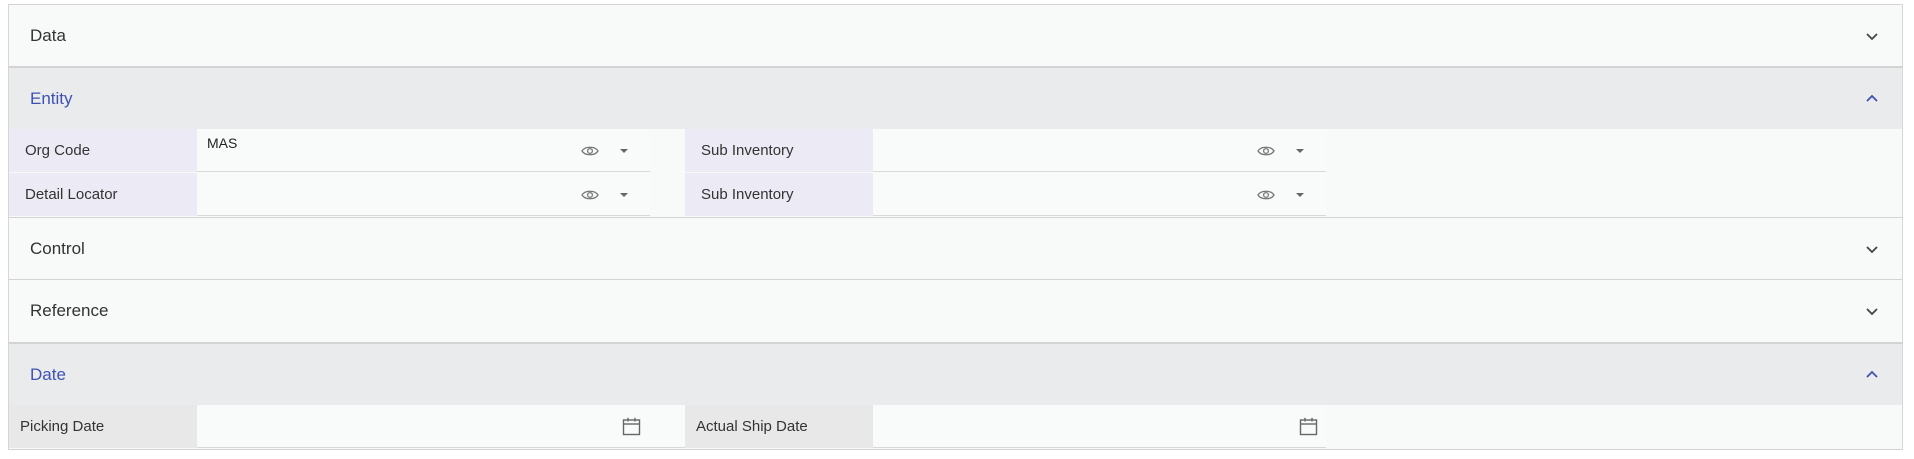 The height and width of the screenshot is (459, 1914). Describe the element at coordinates (955, 98) in the screenshot. I see `section-header-entity: Entity` at that location.